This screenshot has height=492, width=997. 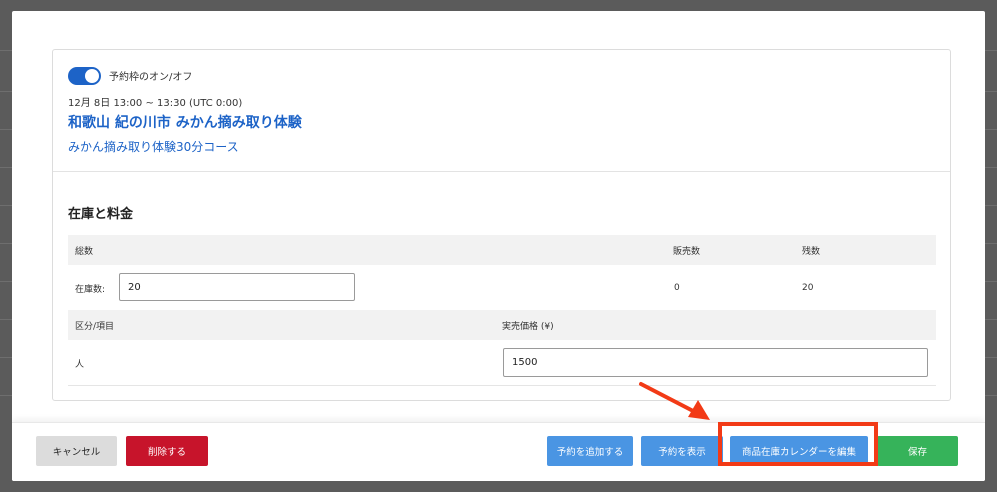 I want to click on delete-button: 削除する, so click(x=167, y=451).